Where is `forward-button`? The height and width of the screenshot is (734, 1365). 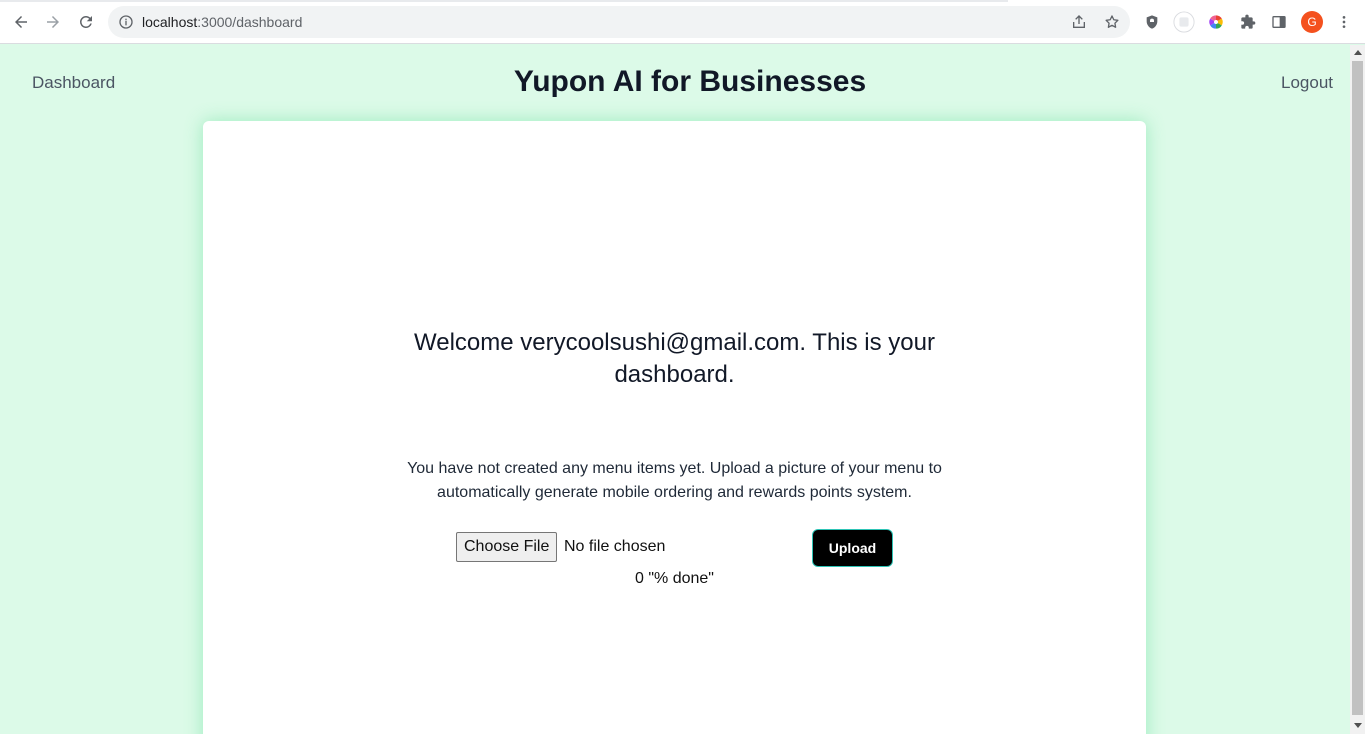 forward-button is located at coordinates (53, 22).